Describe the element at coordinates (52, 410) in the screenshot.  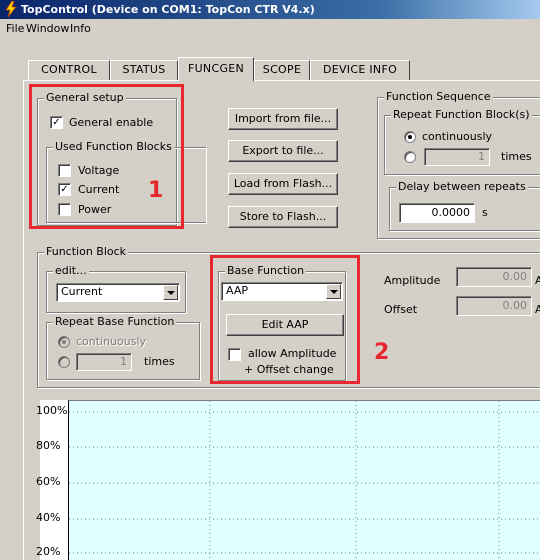
I see `y-tick-100: 100%` at that location.